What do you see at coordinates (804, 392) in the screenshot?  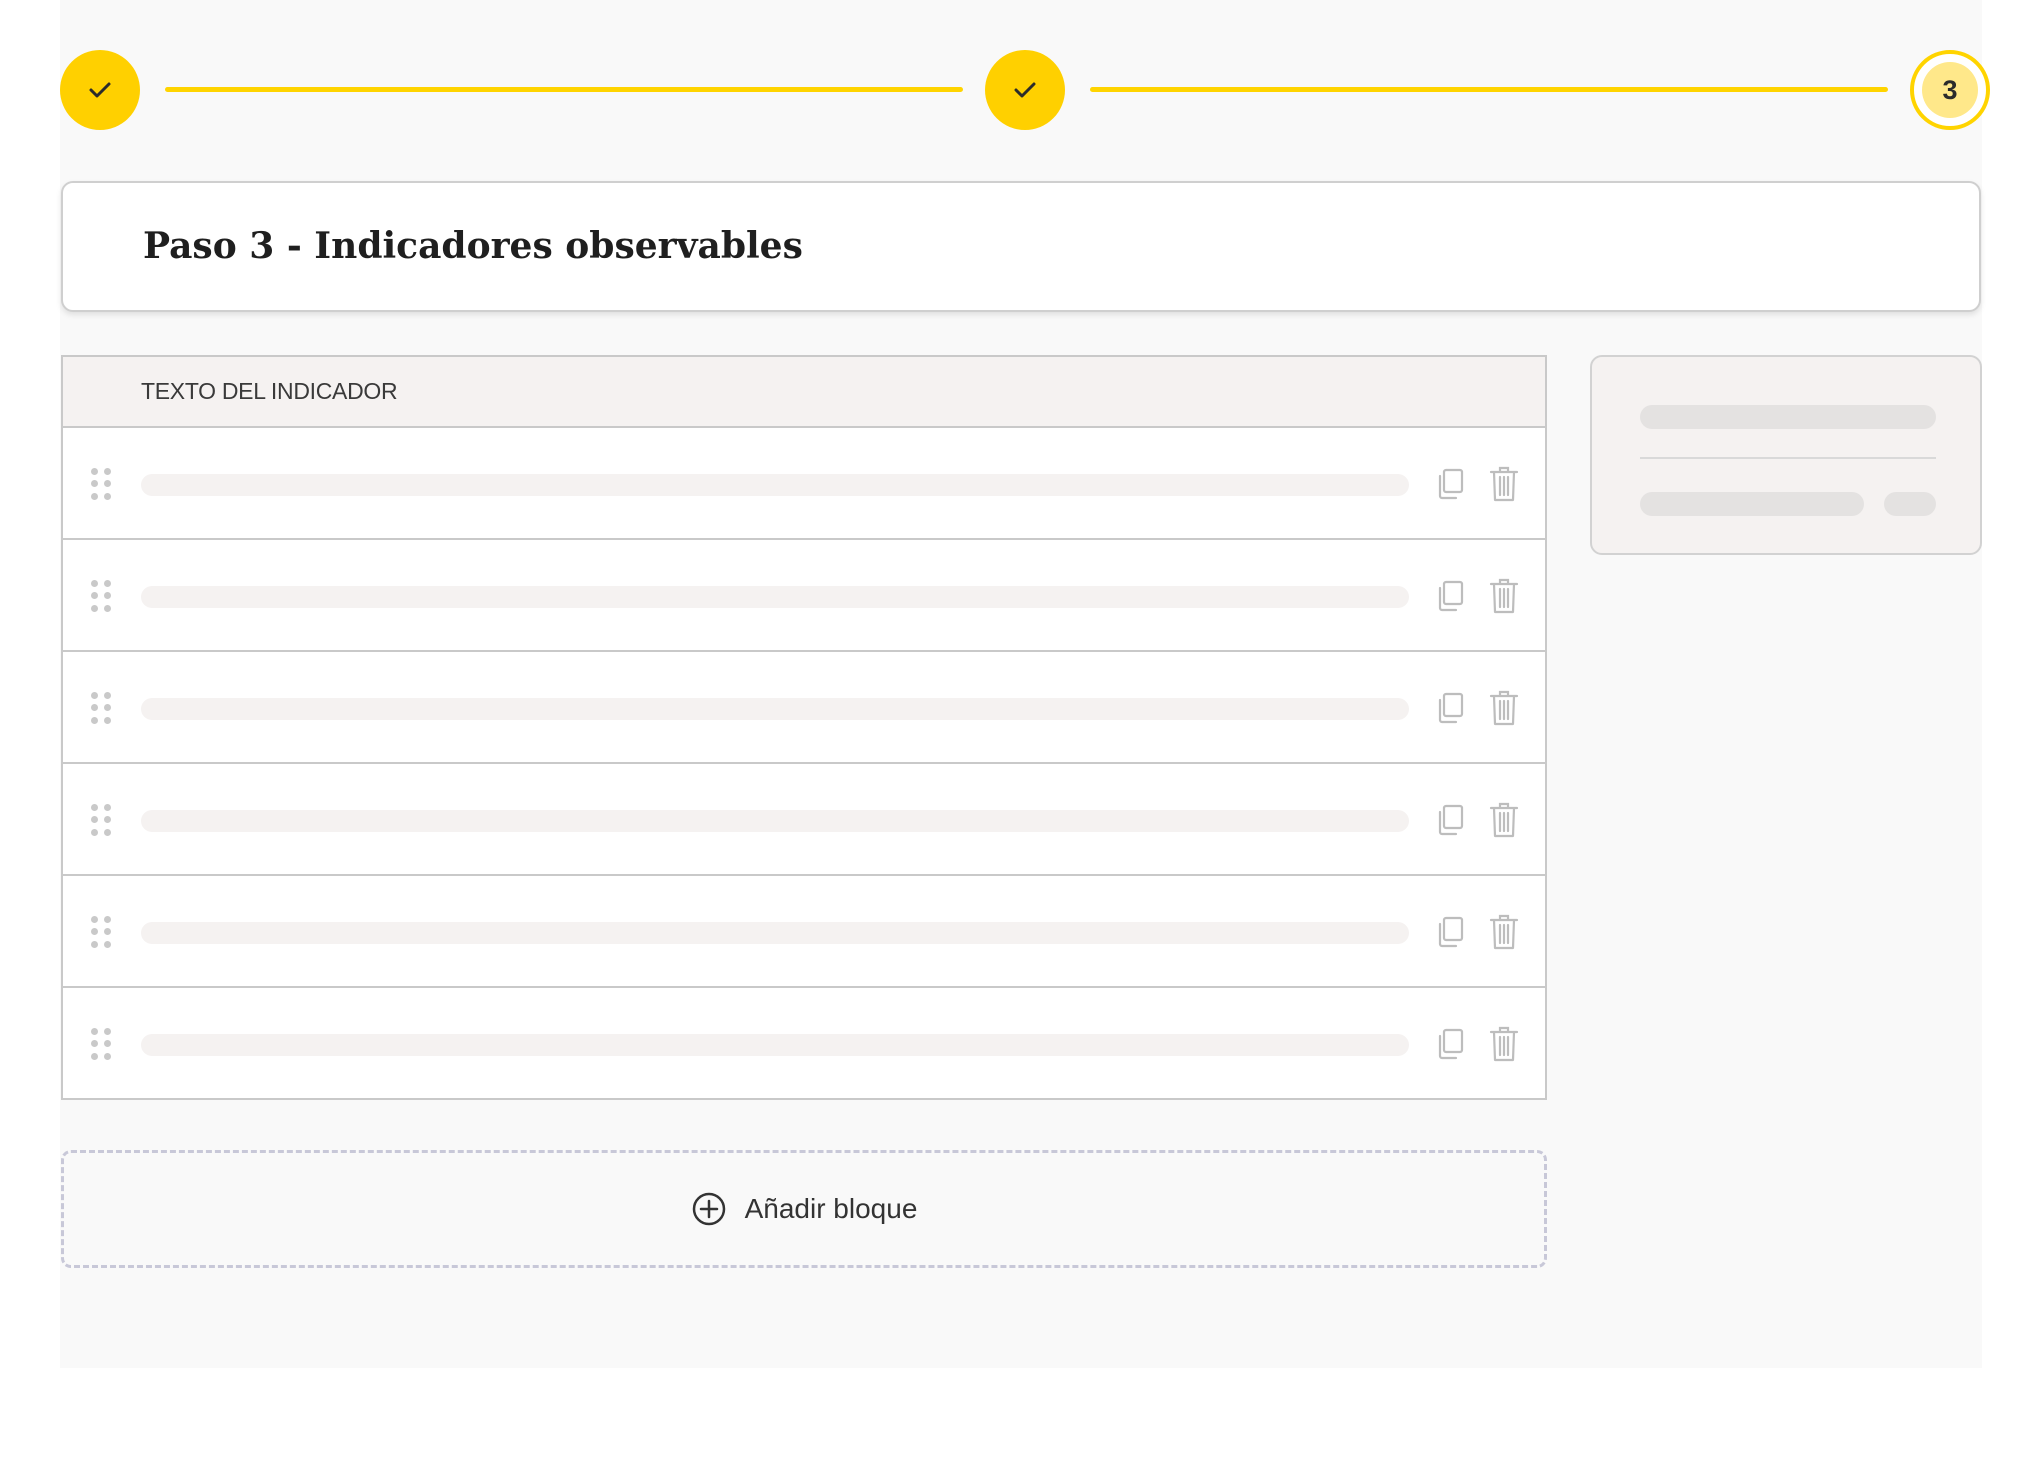 I see `table-header: TEXTO DEL INDICADOR` at bounding box center [804, 392].